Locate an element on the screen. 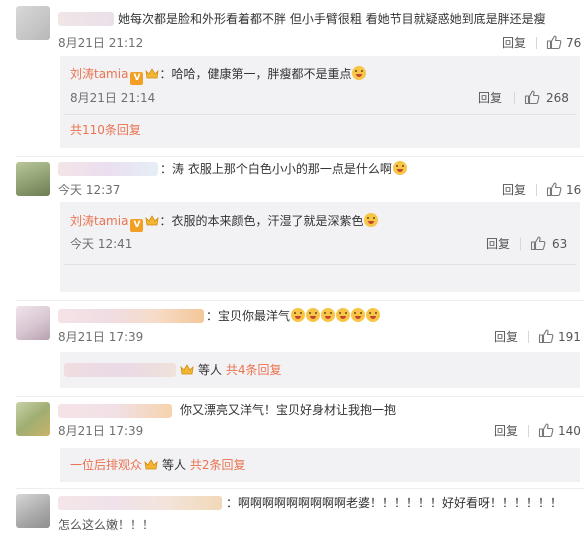  like-count: 140 is located at coordinates (569, 431).